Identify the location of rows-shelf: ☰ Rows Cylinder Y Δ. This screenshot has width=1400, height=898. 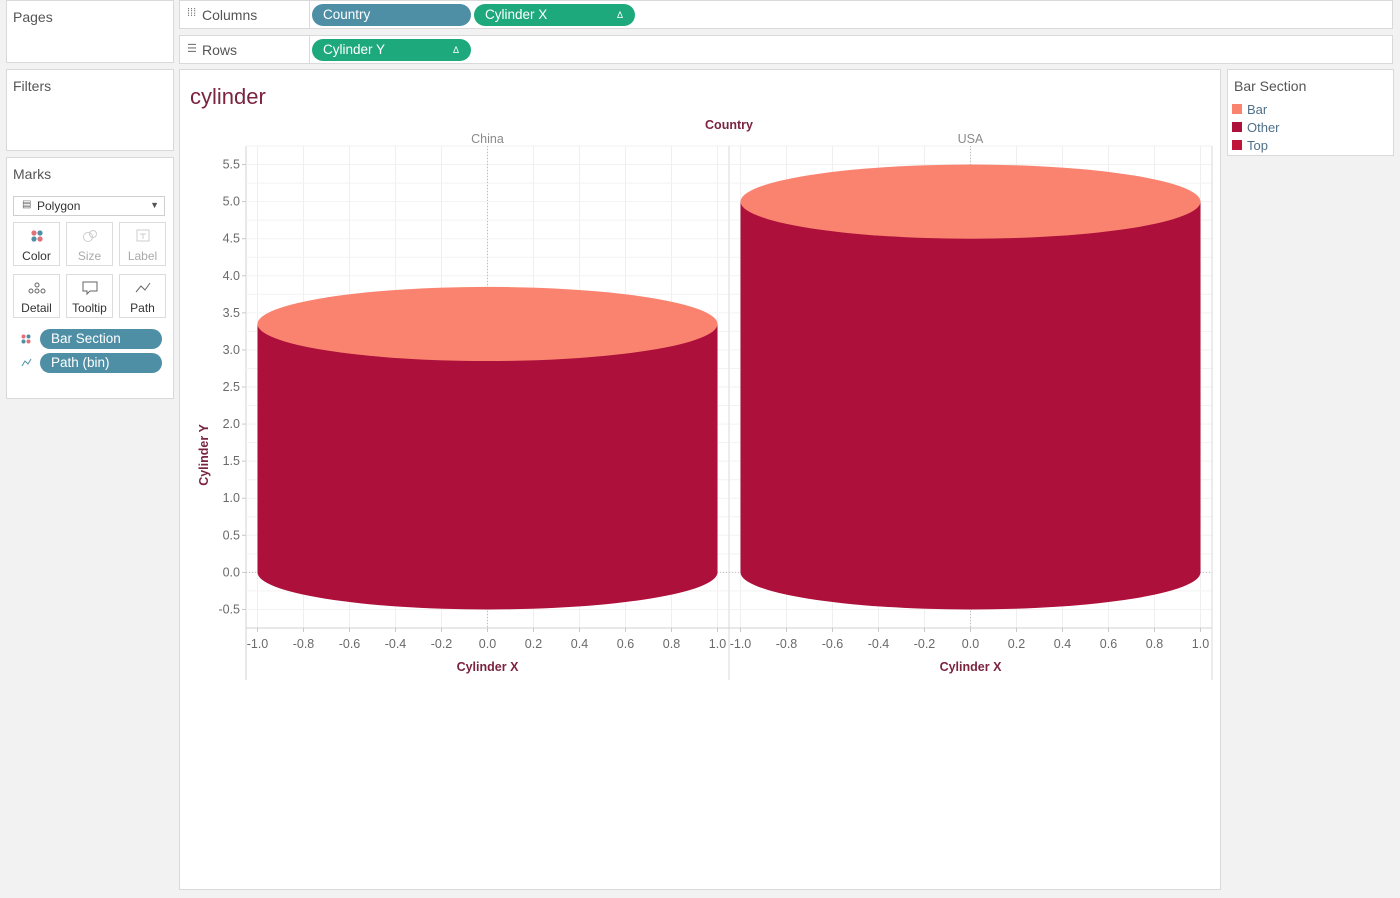
(786, 49).